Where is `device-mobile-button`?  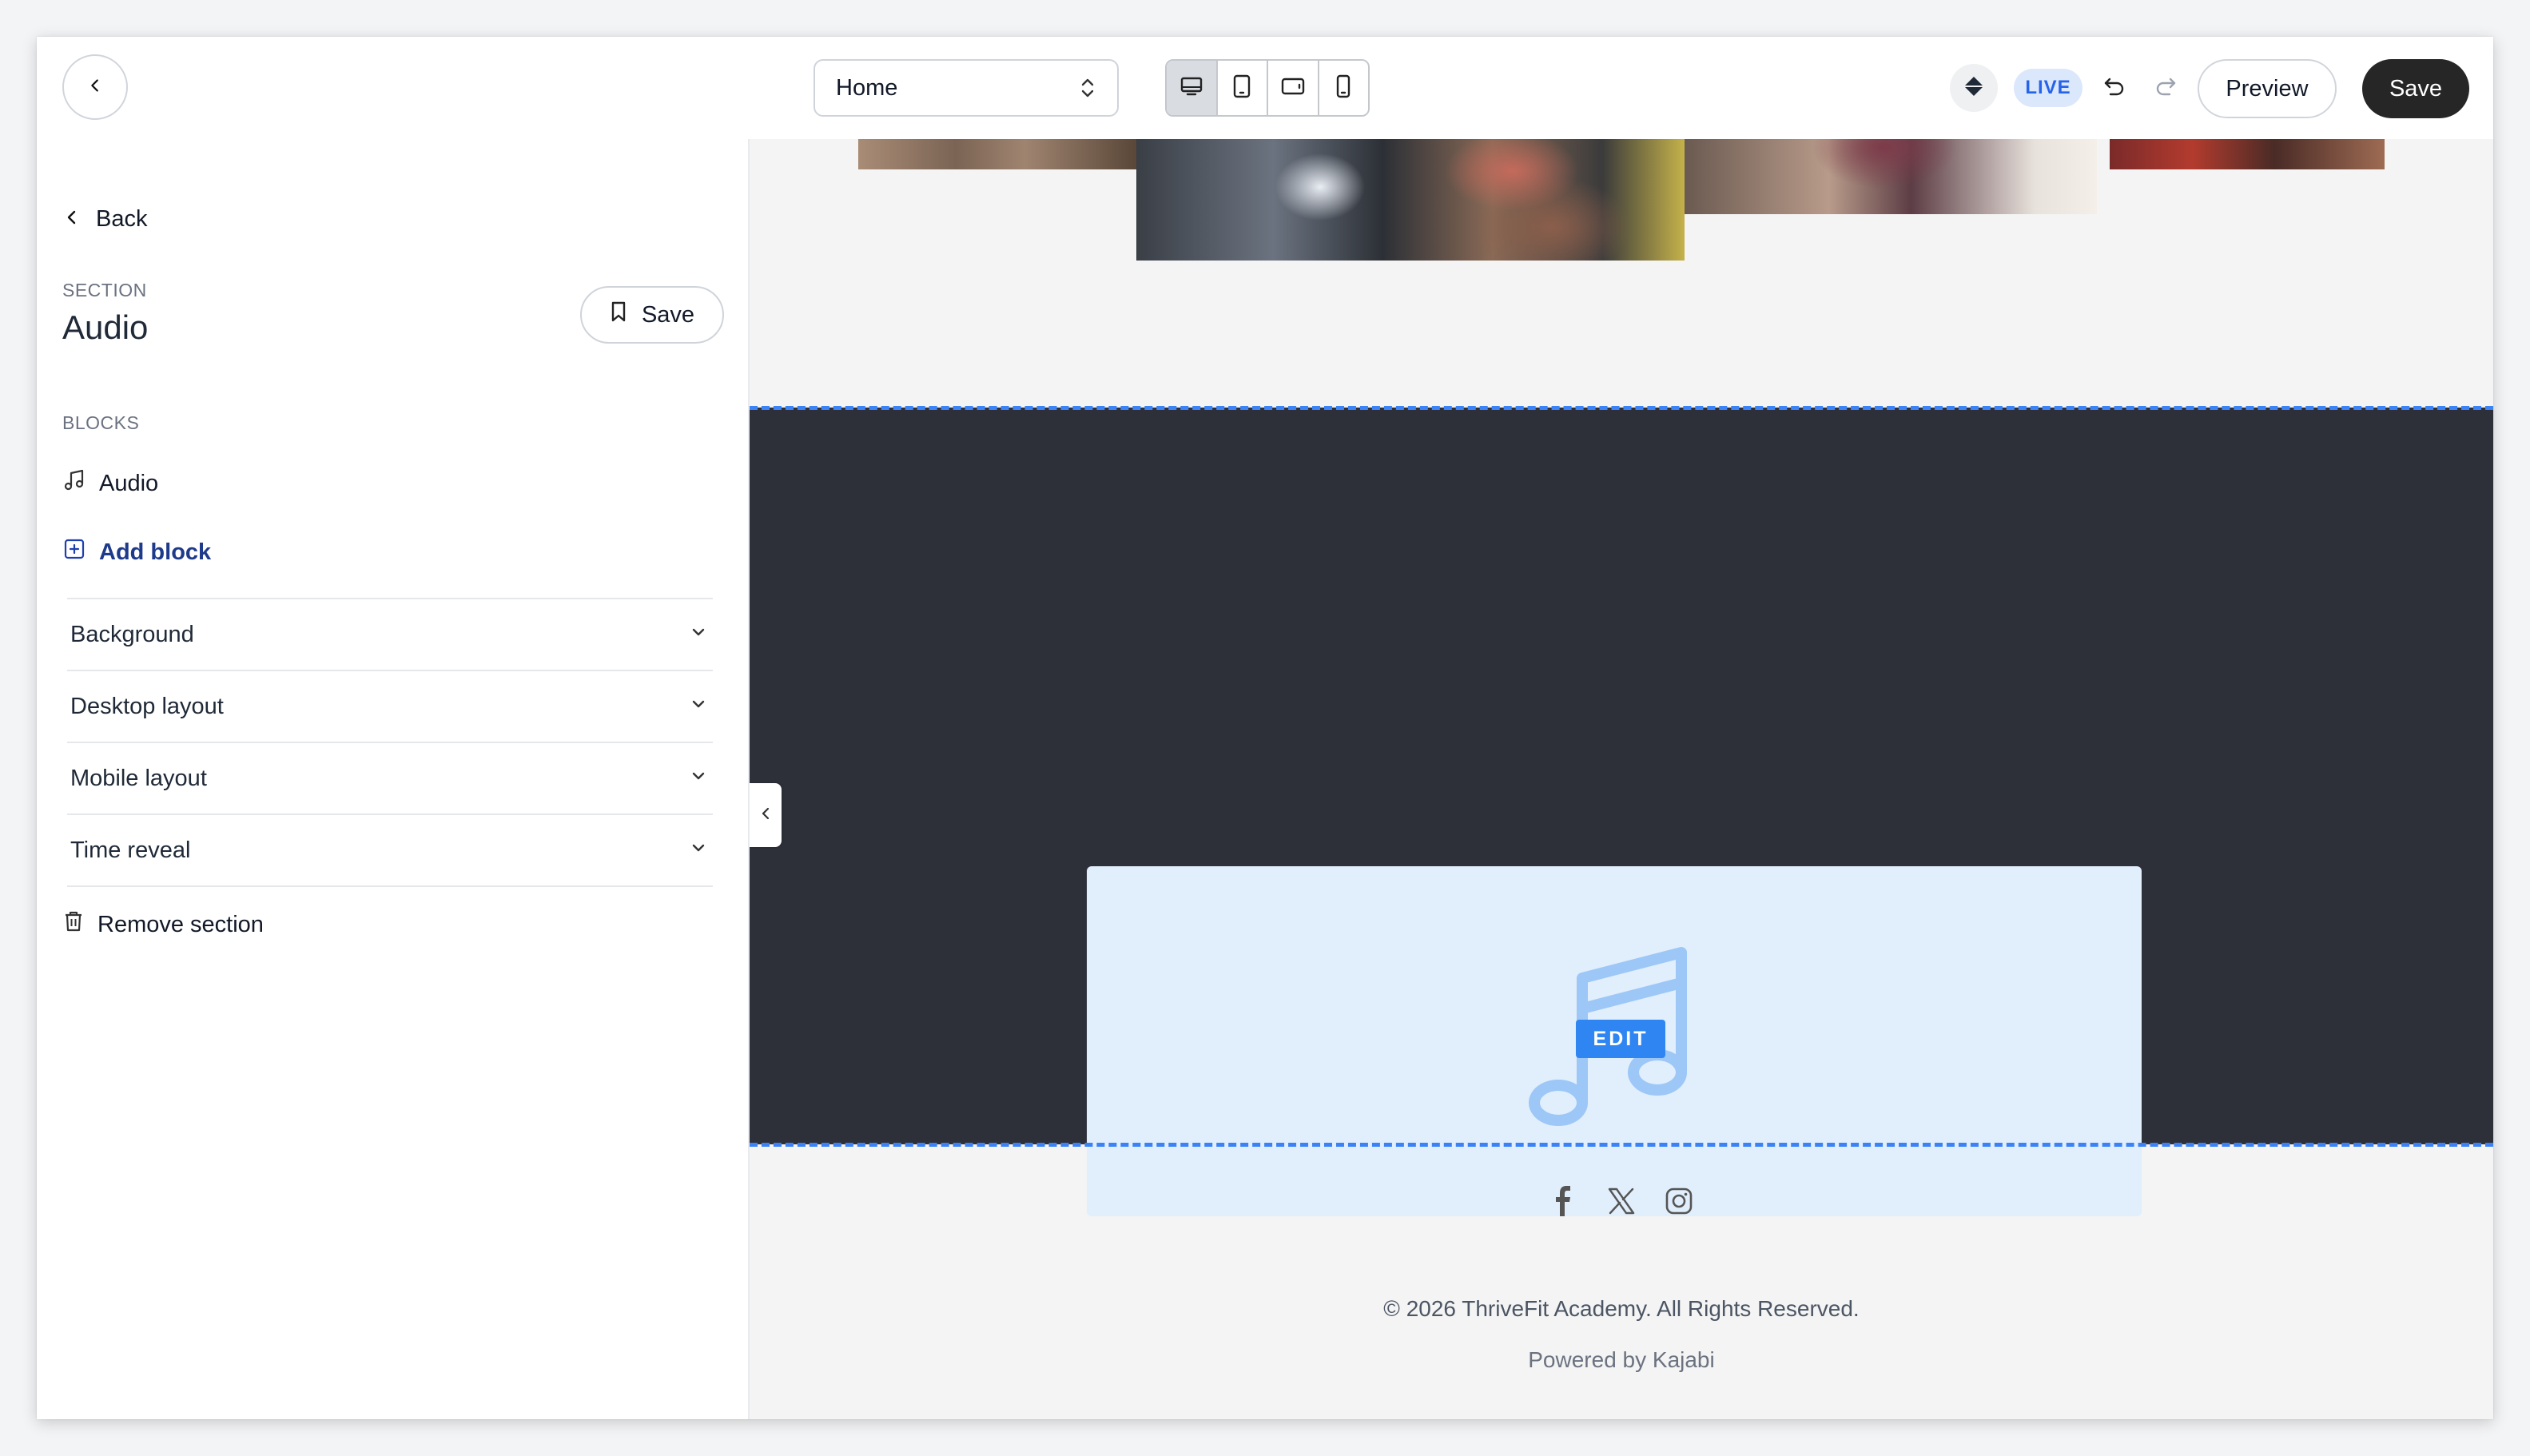 device-mobile-button is located at coordinates (1343, 88).